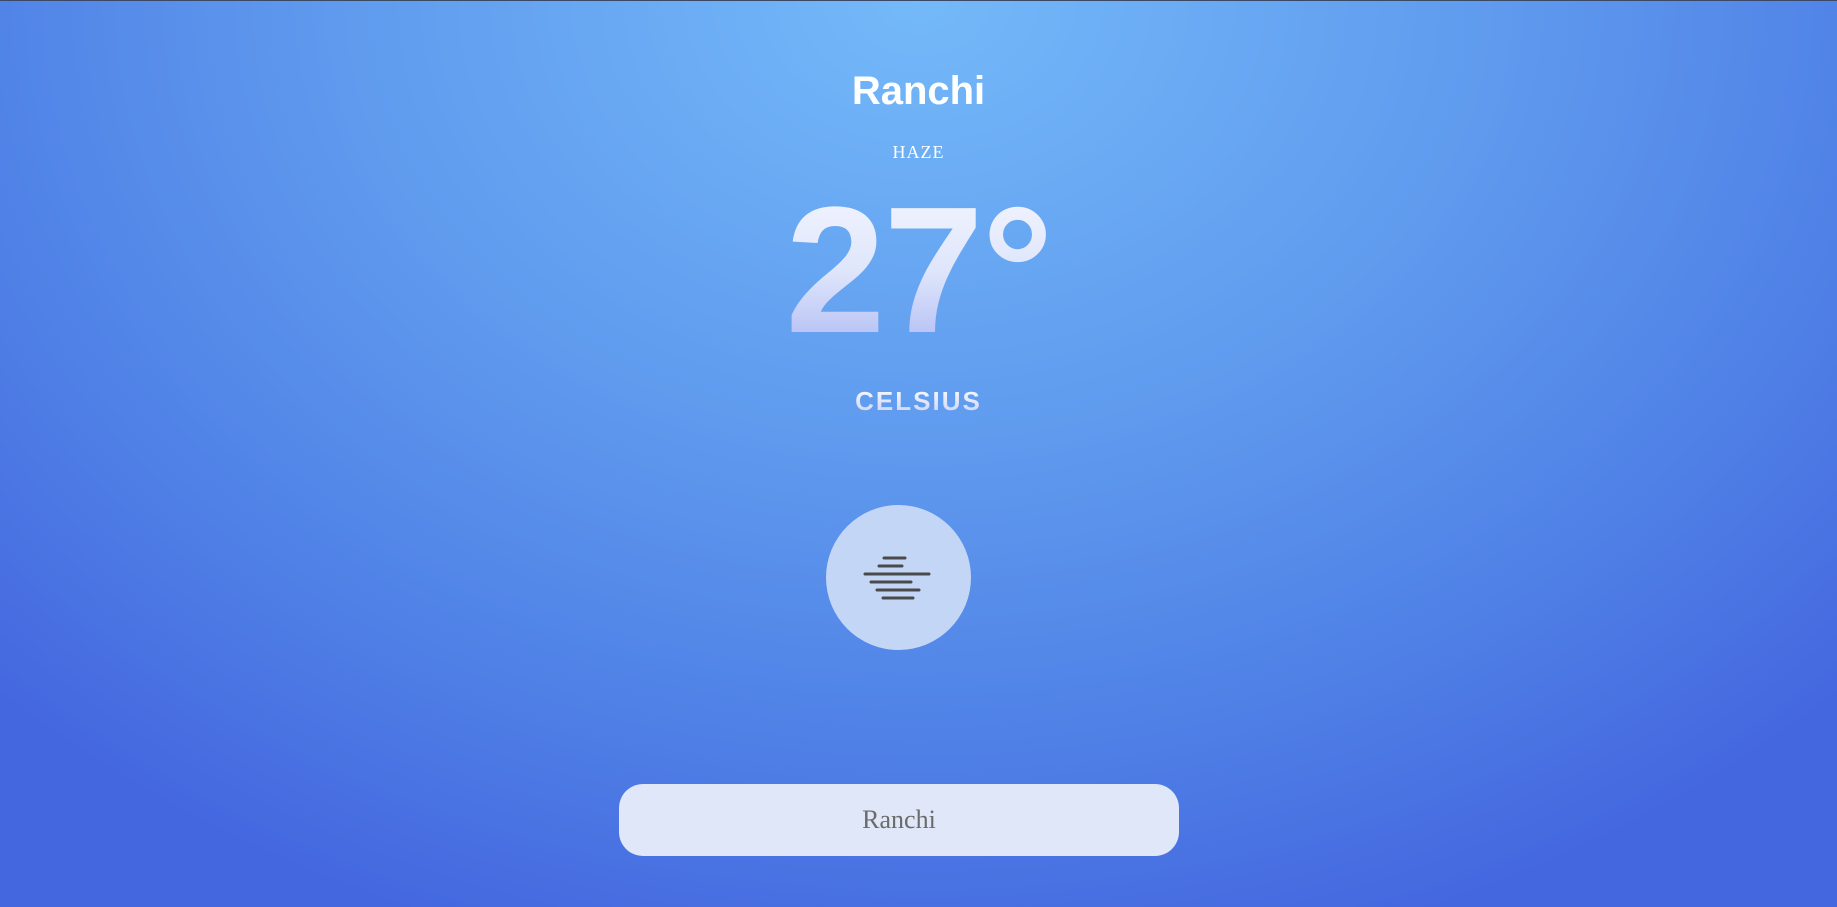 The image size is (1837, 907). Describe the element at coordinates (918, 91) in the screenshot. I see `city-name: Ranchi` at that location.